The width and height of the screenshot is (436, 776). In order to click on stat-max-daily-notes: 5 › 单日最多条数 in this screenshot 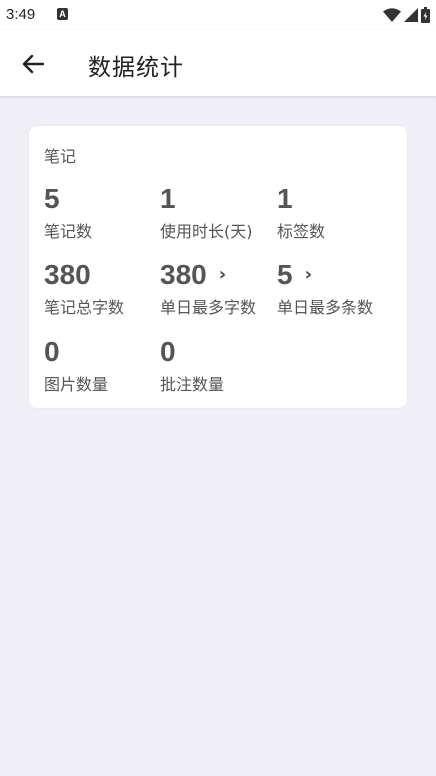, I will do `click(336, 288)`.